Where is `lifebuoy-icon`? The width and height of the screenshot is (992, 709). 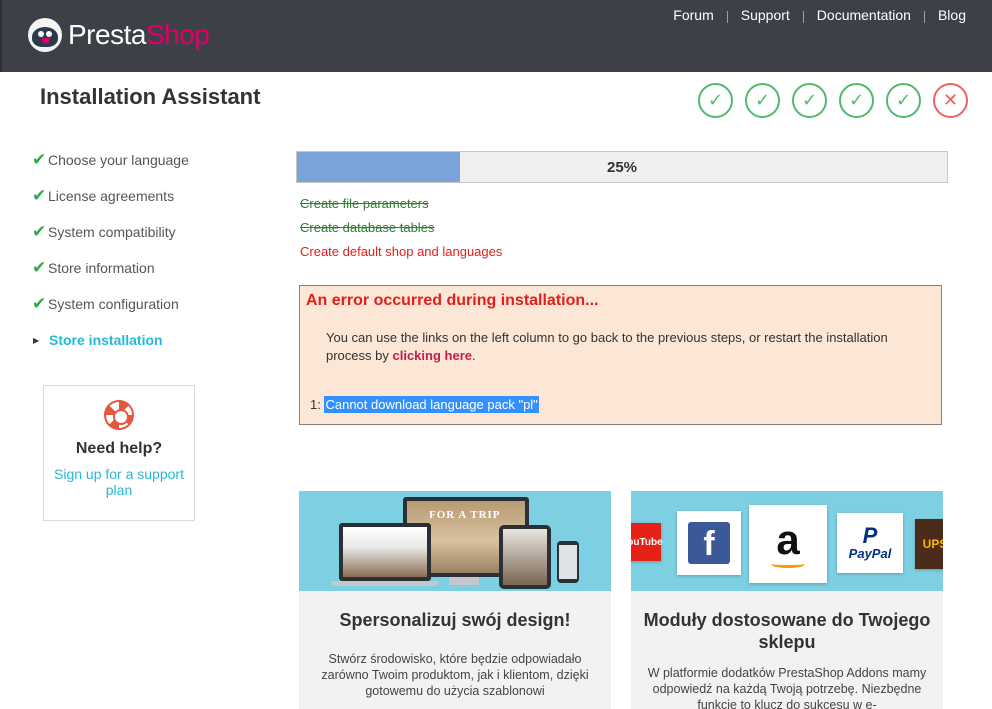 lifebuoy-icon is located at coordinates (119, 415).